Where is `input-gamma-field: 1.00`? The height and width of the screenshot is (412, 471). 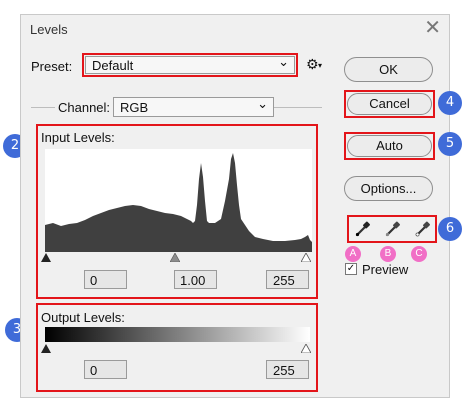 input-gamma-field: 1.00 is located at coordinates (195, 279).